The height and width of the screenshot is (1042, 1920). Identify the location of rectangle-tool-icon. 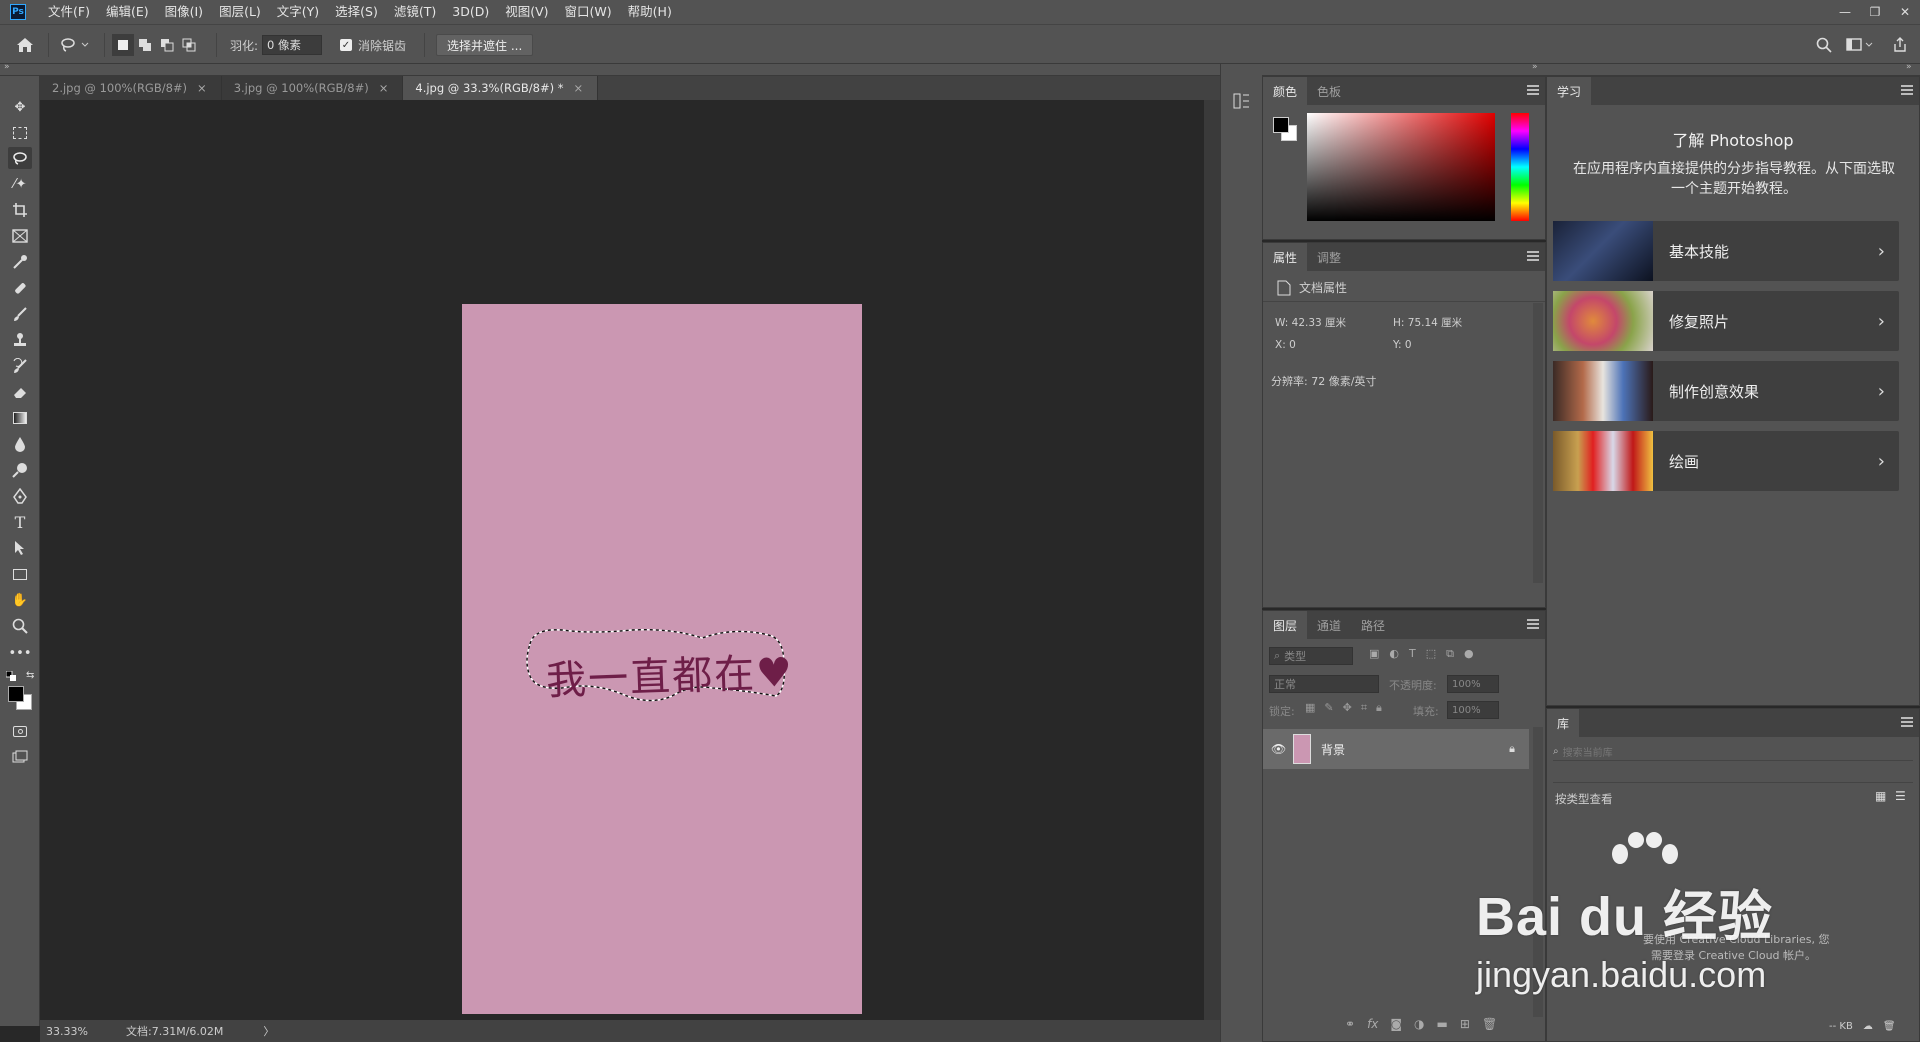
(20, 574).